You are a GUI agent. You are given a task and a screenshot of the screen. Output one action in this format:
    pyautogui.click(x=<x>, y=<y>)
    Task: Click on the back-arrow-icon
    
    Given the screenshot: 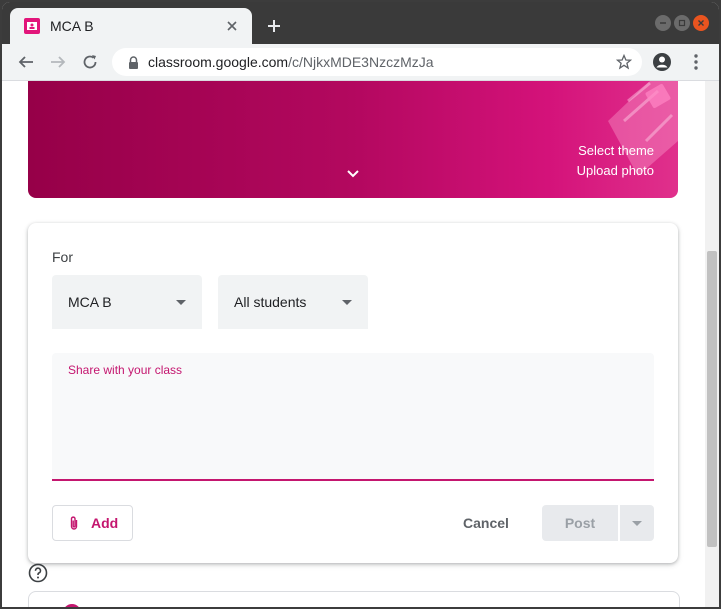 What is the action you would take?
    pyautogui.click(x=26, y=62)
    